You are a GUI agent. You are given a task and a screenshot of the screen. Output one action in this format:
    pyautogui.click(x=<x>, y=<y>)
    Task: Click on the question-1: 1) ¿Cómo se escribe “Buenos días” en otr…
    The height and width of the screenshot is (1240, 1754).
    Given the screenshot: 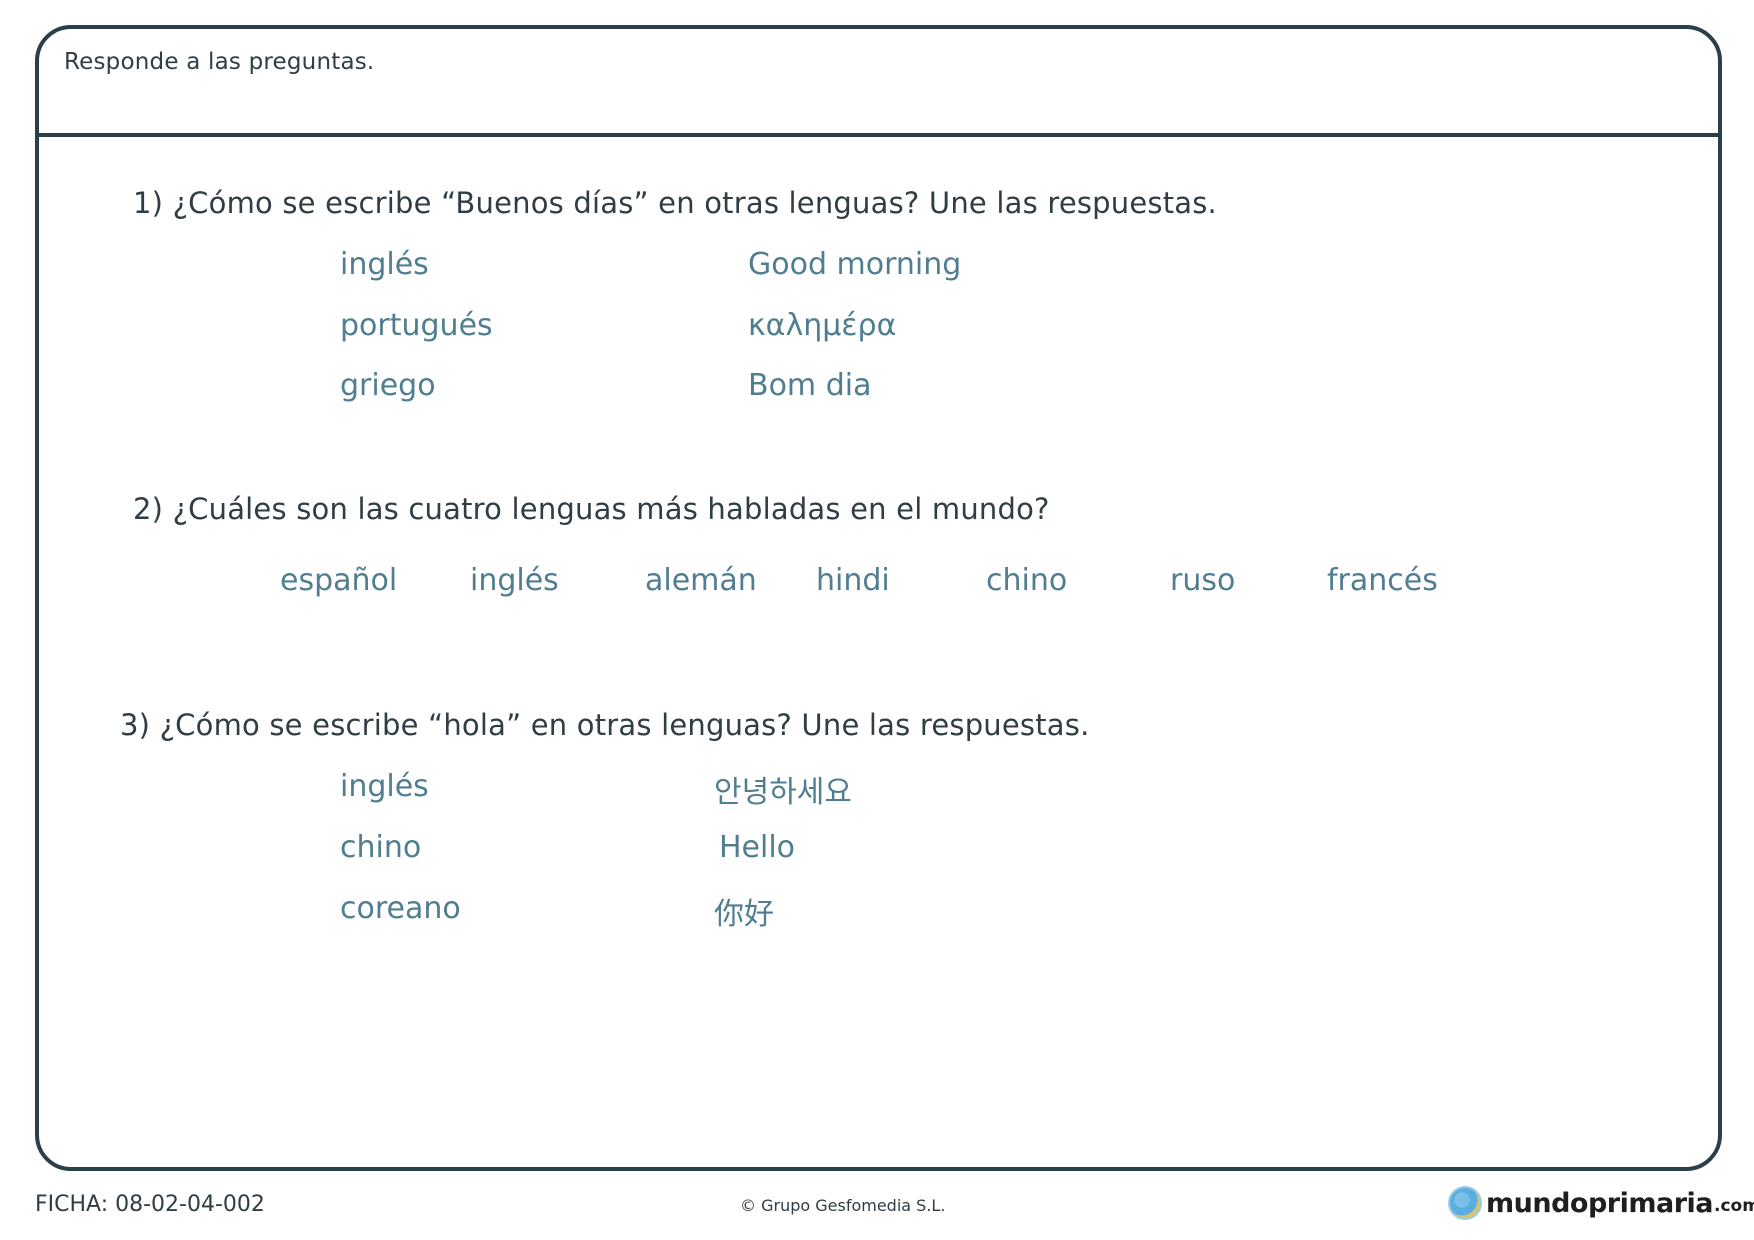 What is the action you would take?
    pyautogui.click(x=675, y=203)
    